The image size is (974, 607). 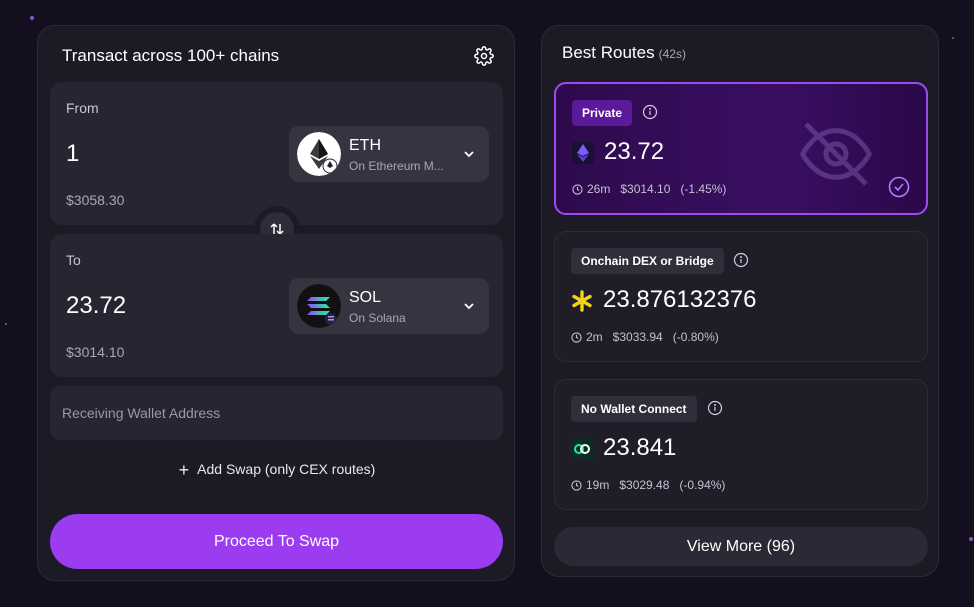 I want to click on proceed-to-swap-button: Proceed To Swap, so click(x=276, y=541).